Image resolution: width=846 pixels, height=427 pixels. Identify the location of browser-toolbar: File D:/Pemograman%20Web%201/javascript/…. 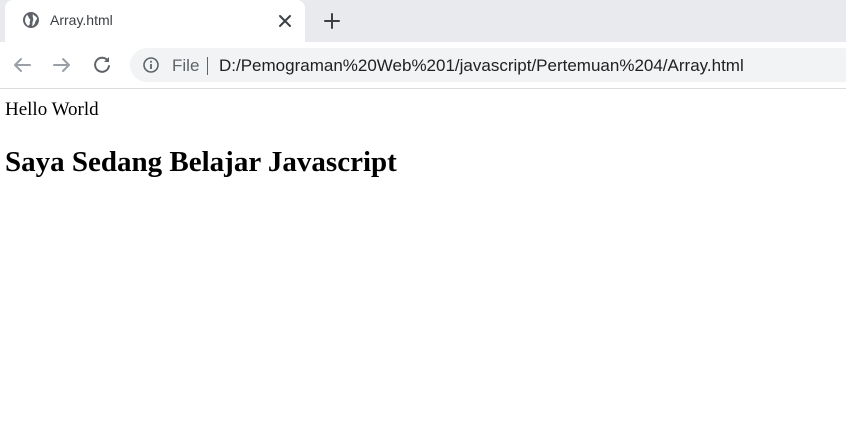
(423, 65).